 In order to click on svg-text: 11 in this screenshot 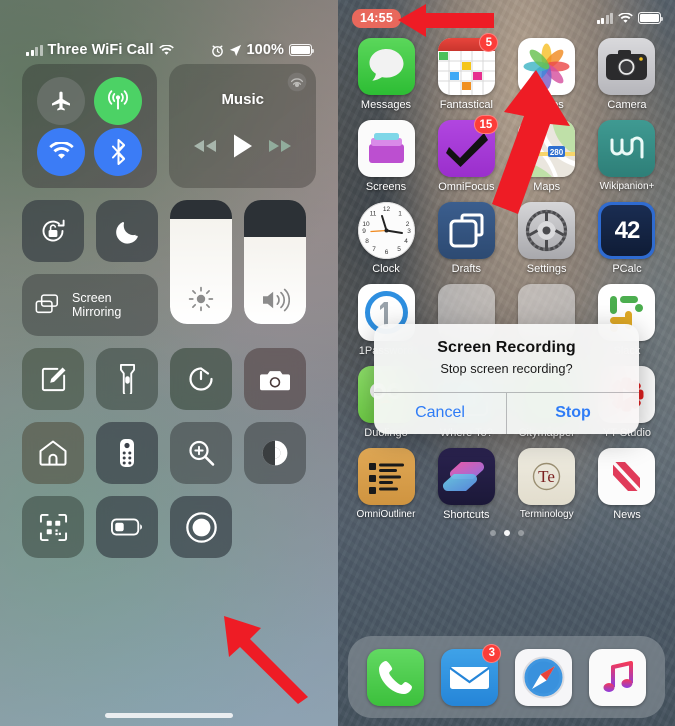, I will do `click(372, 214)`.